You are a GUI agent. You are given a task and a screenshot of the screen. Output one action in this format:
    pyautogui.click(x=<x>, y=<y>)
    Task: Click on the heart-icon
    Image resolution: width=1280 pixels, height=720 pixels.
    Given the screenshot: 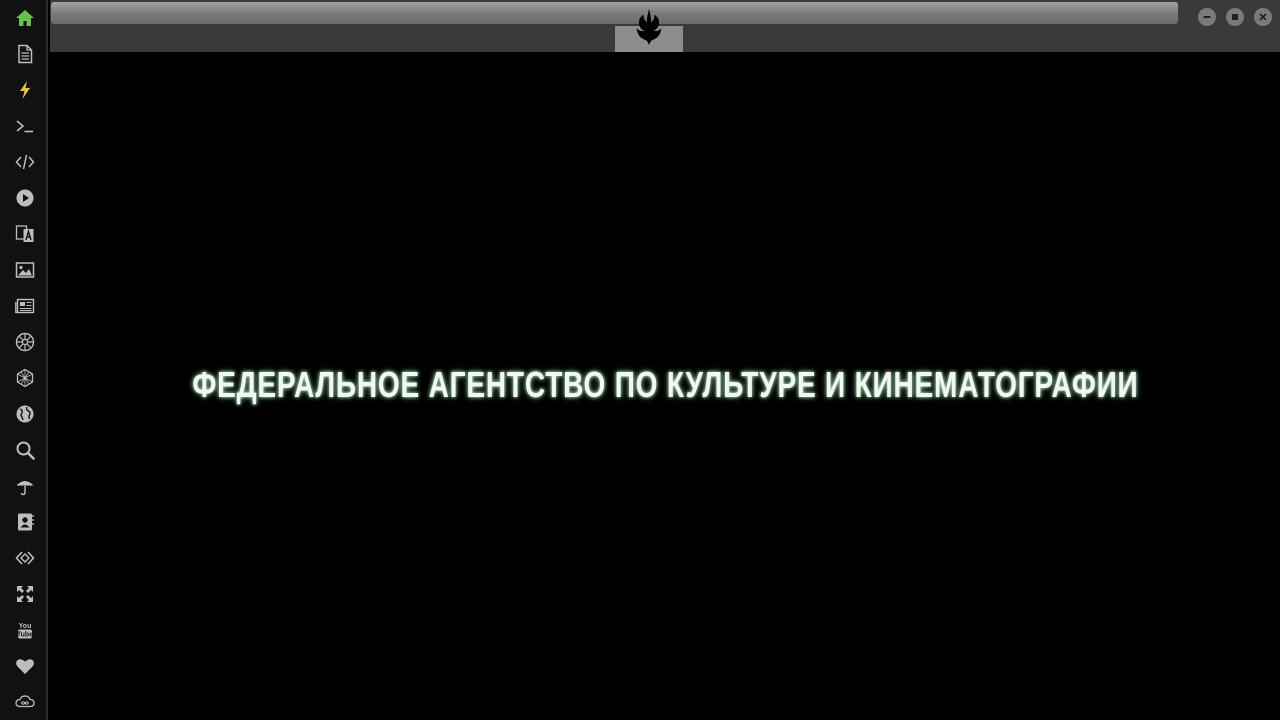 What is the action you would take?
    pyautogui.click(x=25, y=666)
    